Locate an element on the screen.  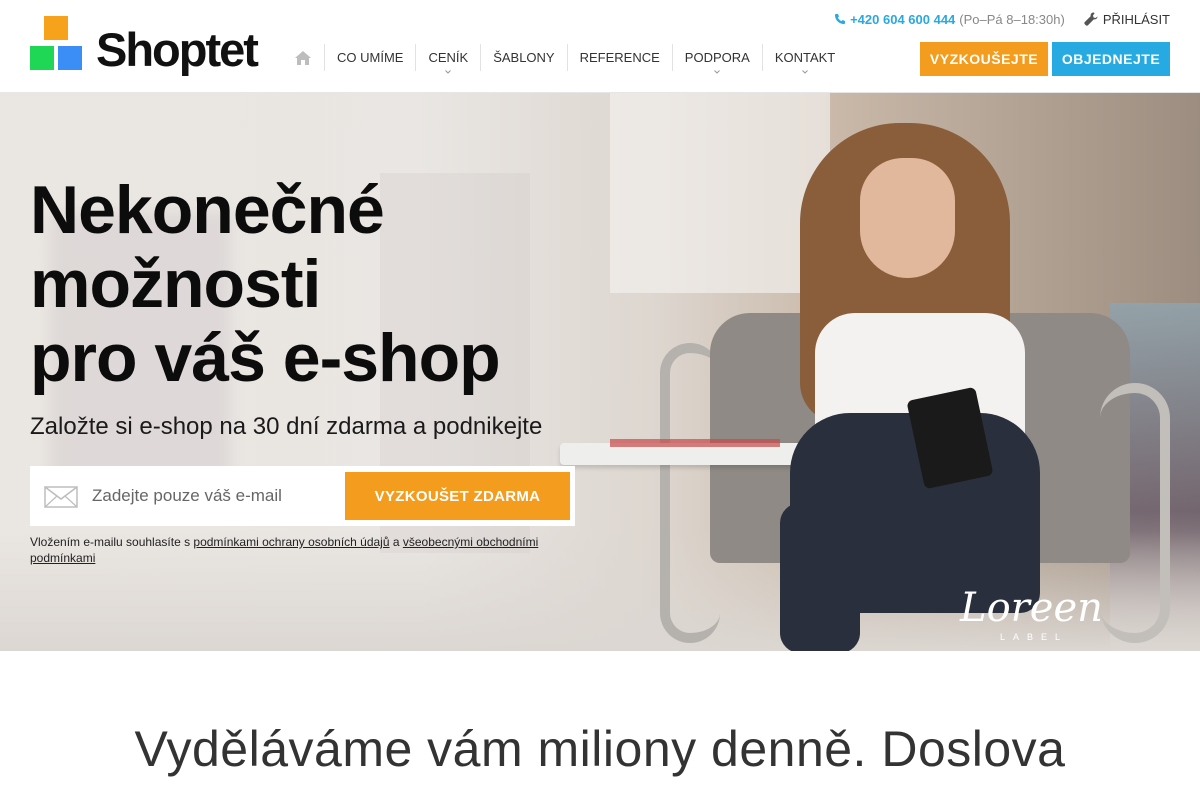
phone-contact: +420 604 600 444 (Po–Pá 8–18:30h) is located at coordinates (949, 19).